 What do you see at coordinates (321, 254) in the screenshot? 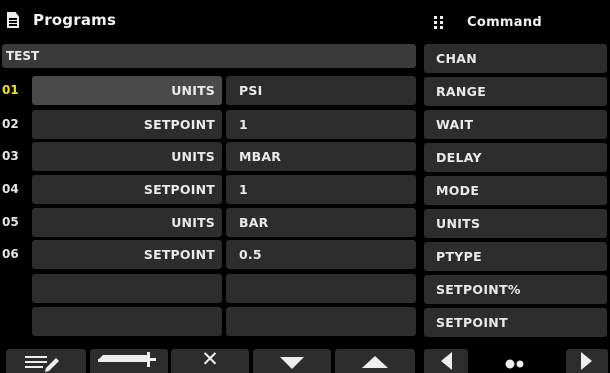
I see `row-value-cell: 0.5` at bounding box center [321, 254].